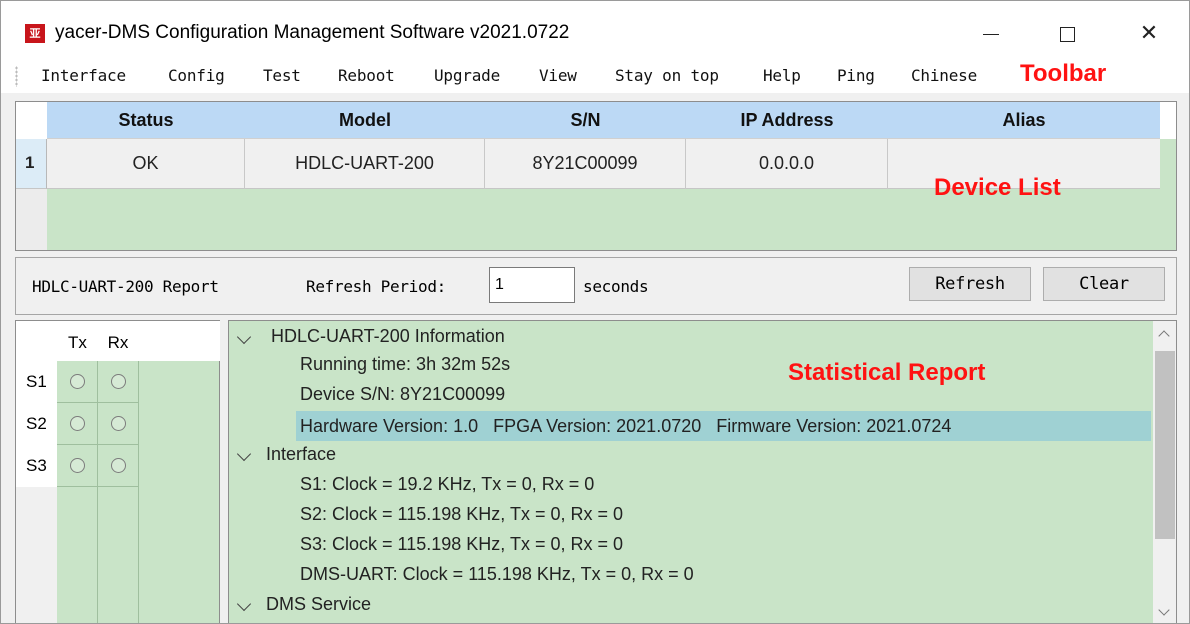  I want to click on led-row-label-s3: S3, so click(36, 466).